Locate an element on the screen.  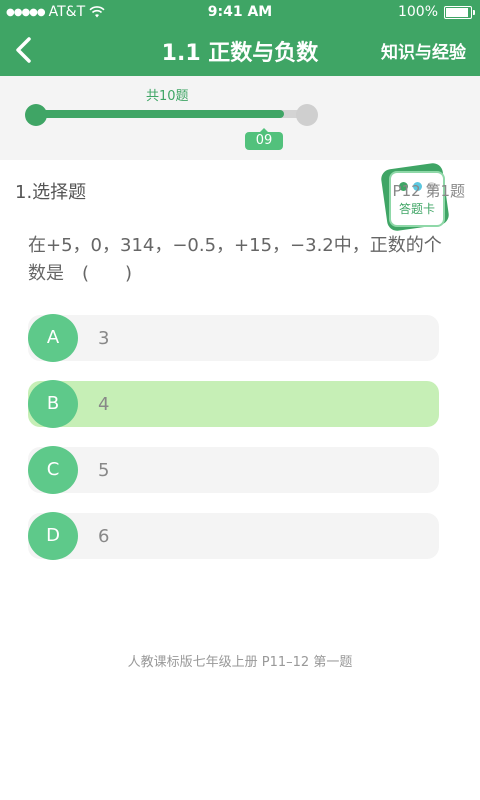
question-type-label: 1.选择题 is located at coordinates (51, 192).